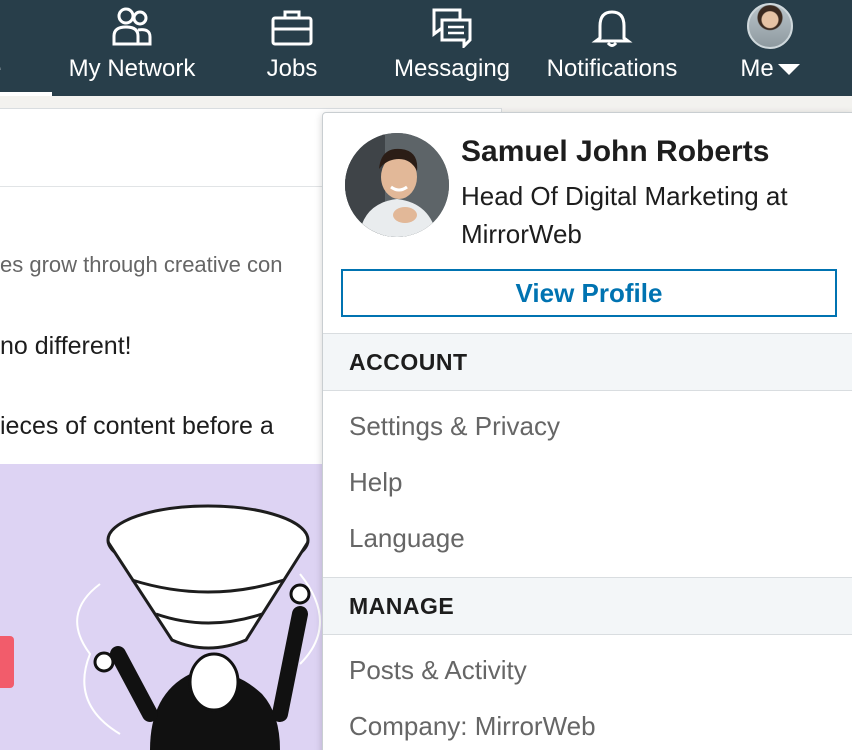 This screenshot has width=852, height=750. I want to click on feed-divider, so click(165, 186).